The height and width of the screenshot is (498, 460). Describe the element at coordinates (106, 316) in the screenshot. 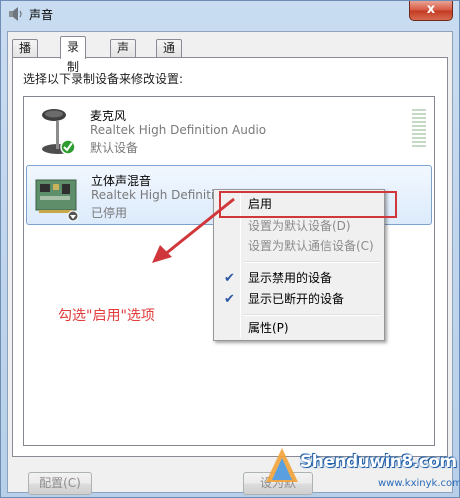

I see `annotation-text: 勾选"启用"选项` at that location.